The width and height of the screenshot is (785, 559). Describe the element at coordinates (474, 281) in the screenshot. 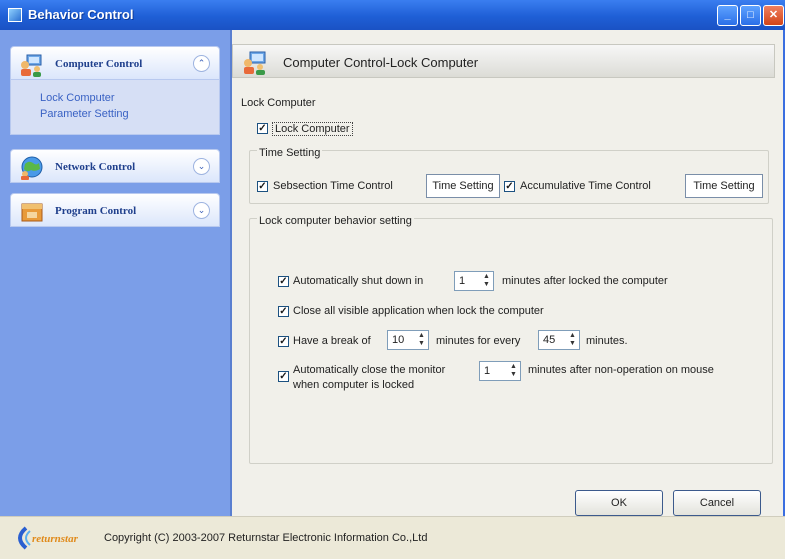

I see `shutdown-minutes-stepper: 1 ▲ ▼` at that location.